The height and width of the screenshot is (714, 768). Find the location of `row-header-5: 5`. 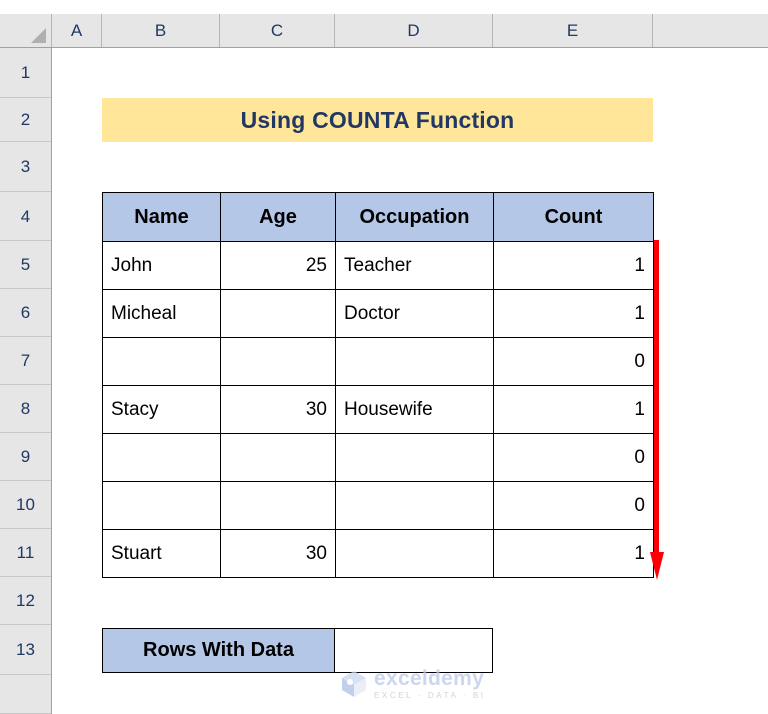

row-header-5: 5 is located at coordinates (25, 265).